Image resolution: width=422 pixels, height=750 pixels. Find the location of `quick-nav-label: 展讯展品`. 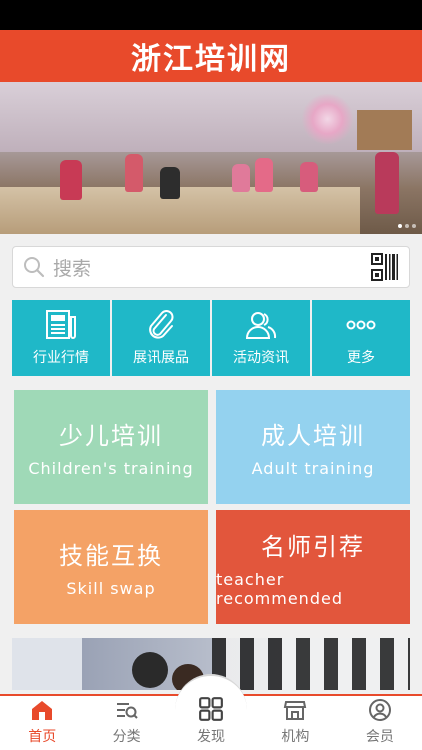

quick-nav-label: 展讯展品 is located at coordinates (161, 358).